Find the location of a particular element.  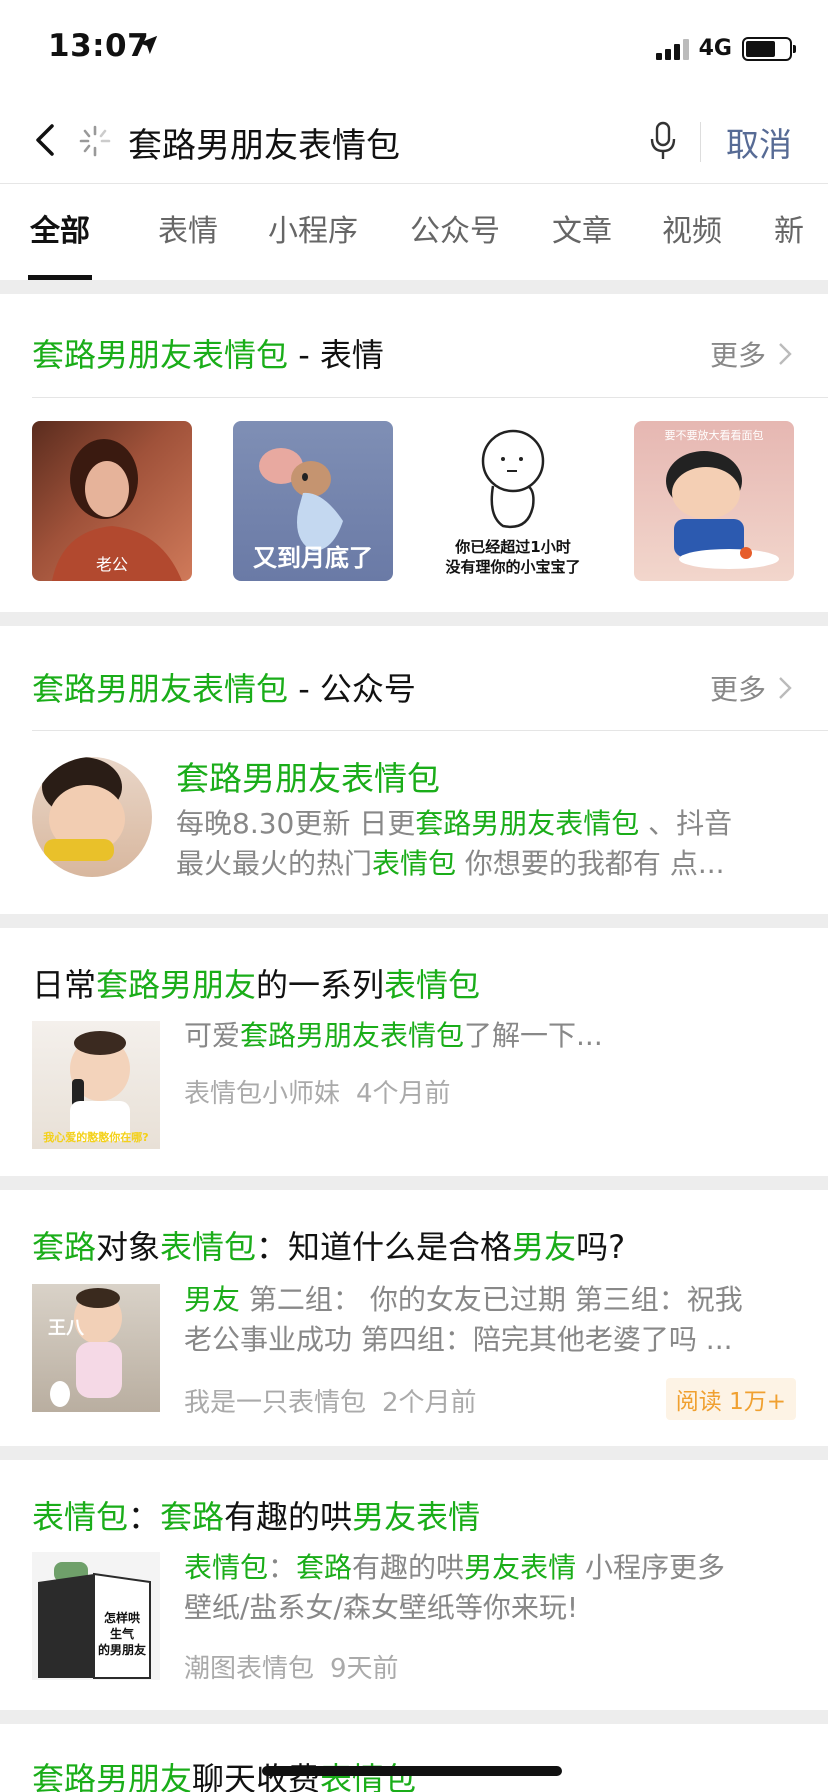

tab-official-accounts: 公众号 is located at coordinates (455, 232).